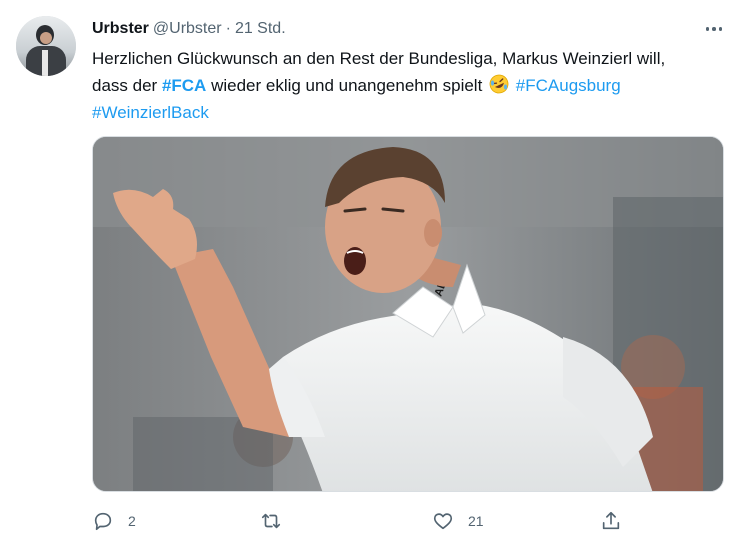 The height and width of the screenshot is (543, 742). What do you see at coordinates (260, 29) in the screenshot?
I see `timestamp: 21 Std.` at bounding box center [260, 29].